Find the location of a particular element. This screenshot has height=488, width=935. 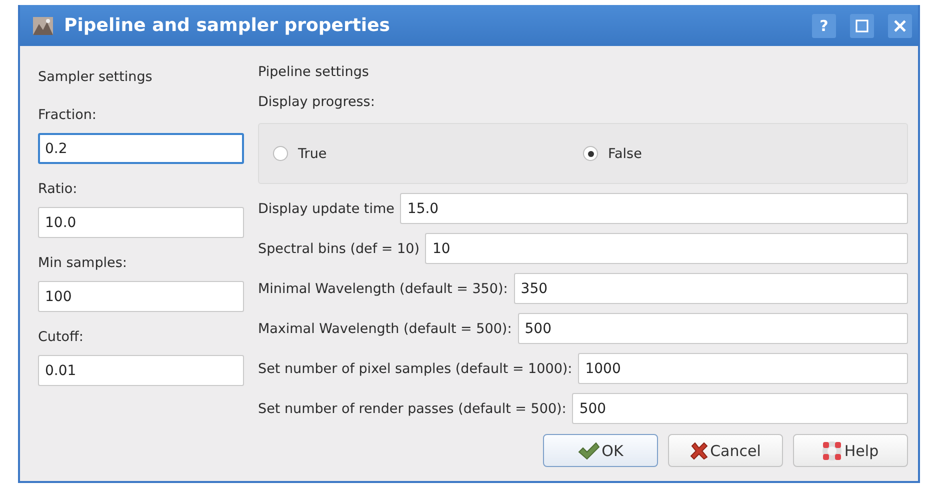

text-field: 100 is located at coordinates (141, 296).